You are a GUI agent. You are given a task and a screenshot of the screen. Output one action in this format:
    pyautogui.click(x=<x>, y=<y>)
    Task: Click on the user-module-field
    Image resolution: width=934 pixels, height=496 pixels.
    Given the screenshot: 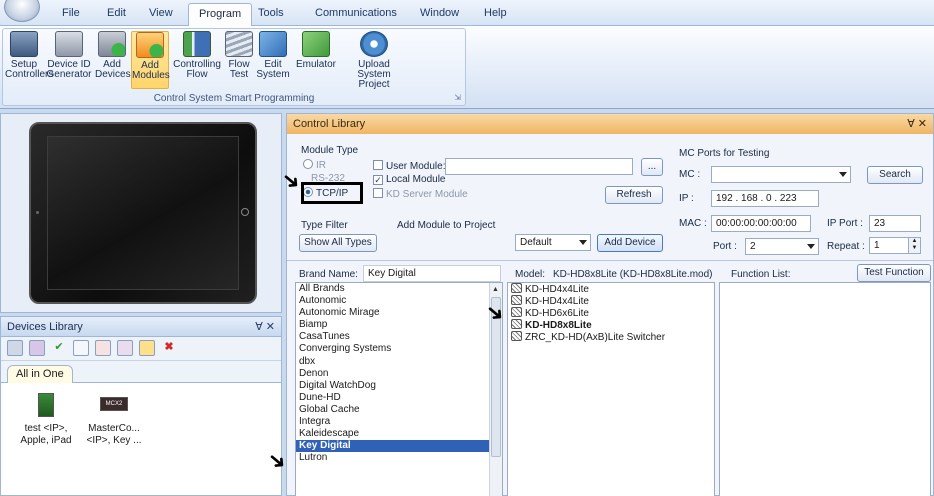 What is the action you would take?
    pyautogui.click(x=539, y=166)
    